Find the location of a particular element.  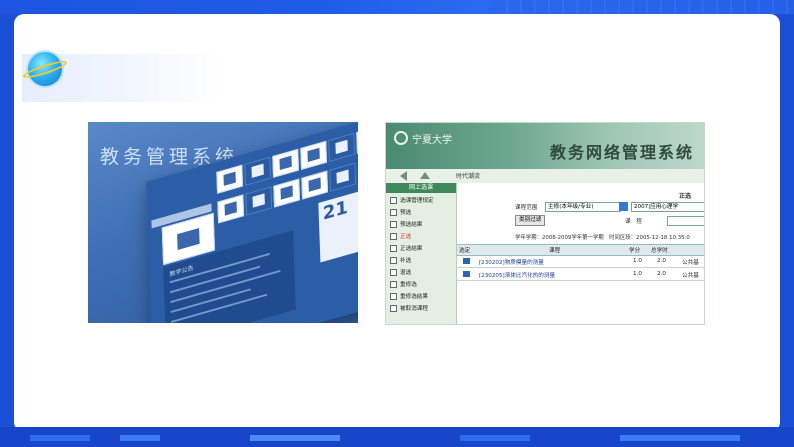

sidebar-item: 被取消课程 is located at coordinates (409, 308).